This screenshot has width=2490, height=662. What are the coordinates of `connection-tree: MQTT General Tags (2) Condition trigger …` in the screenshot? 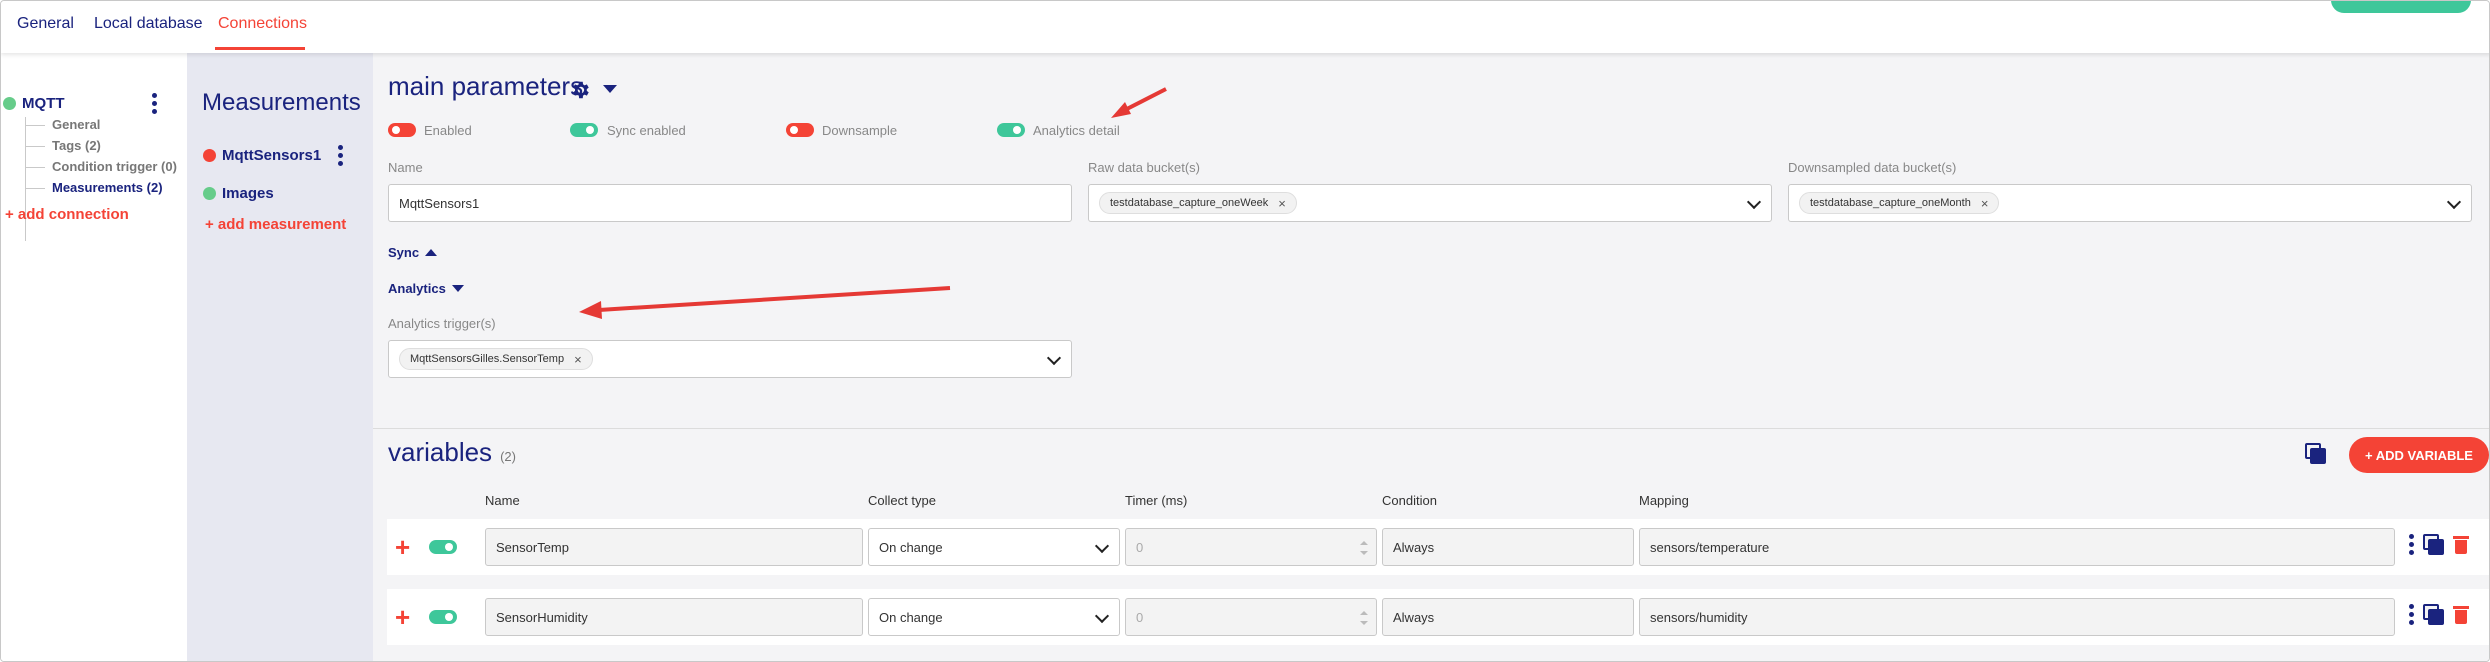 It's located at (94, 357).